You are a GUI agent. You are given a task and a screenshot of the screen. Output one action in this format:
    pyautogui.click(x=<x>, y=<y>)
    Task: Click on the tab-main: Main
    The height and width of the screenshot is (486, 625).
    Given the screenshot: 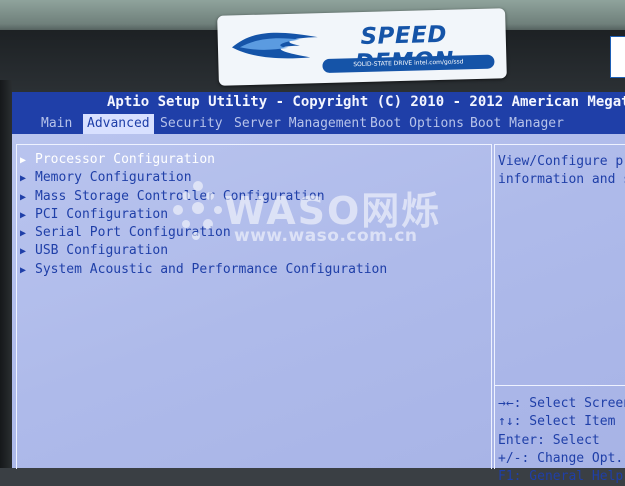 What is the action you would take?
    pyautogui.click(x=56, y=124)
    